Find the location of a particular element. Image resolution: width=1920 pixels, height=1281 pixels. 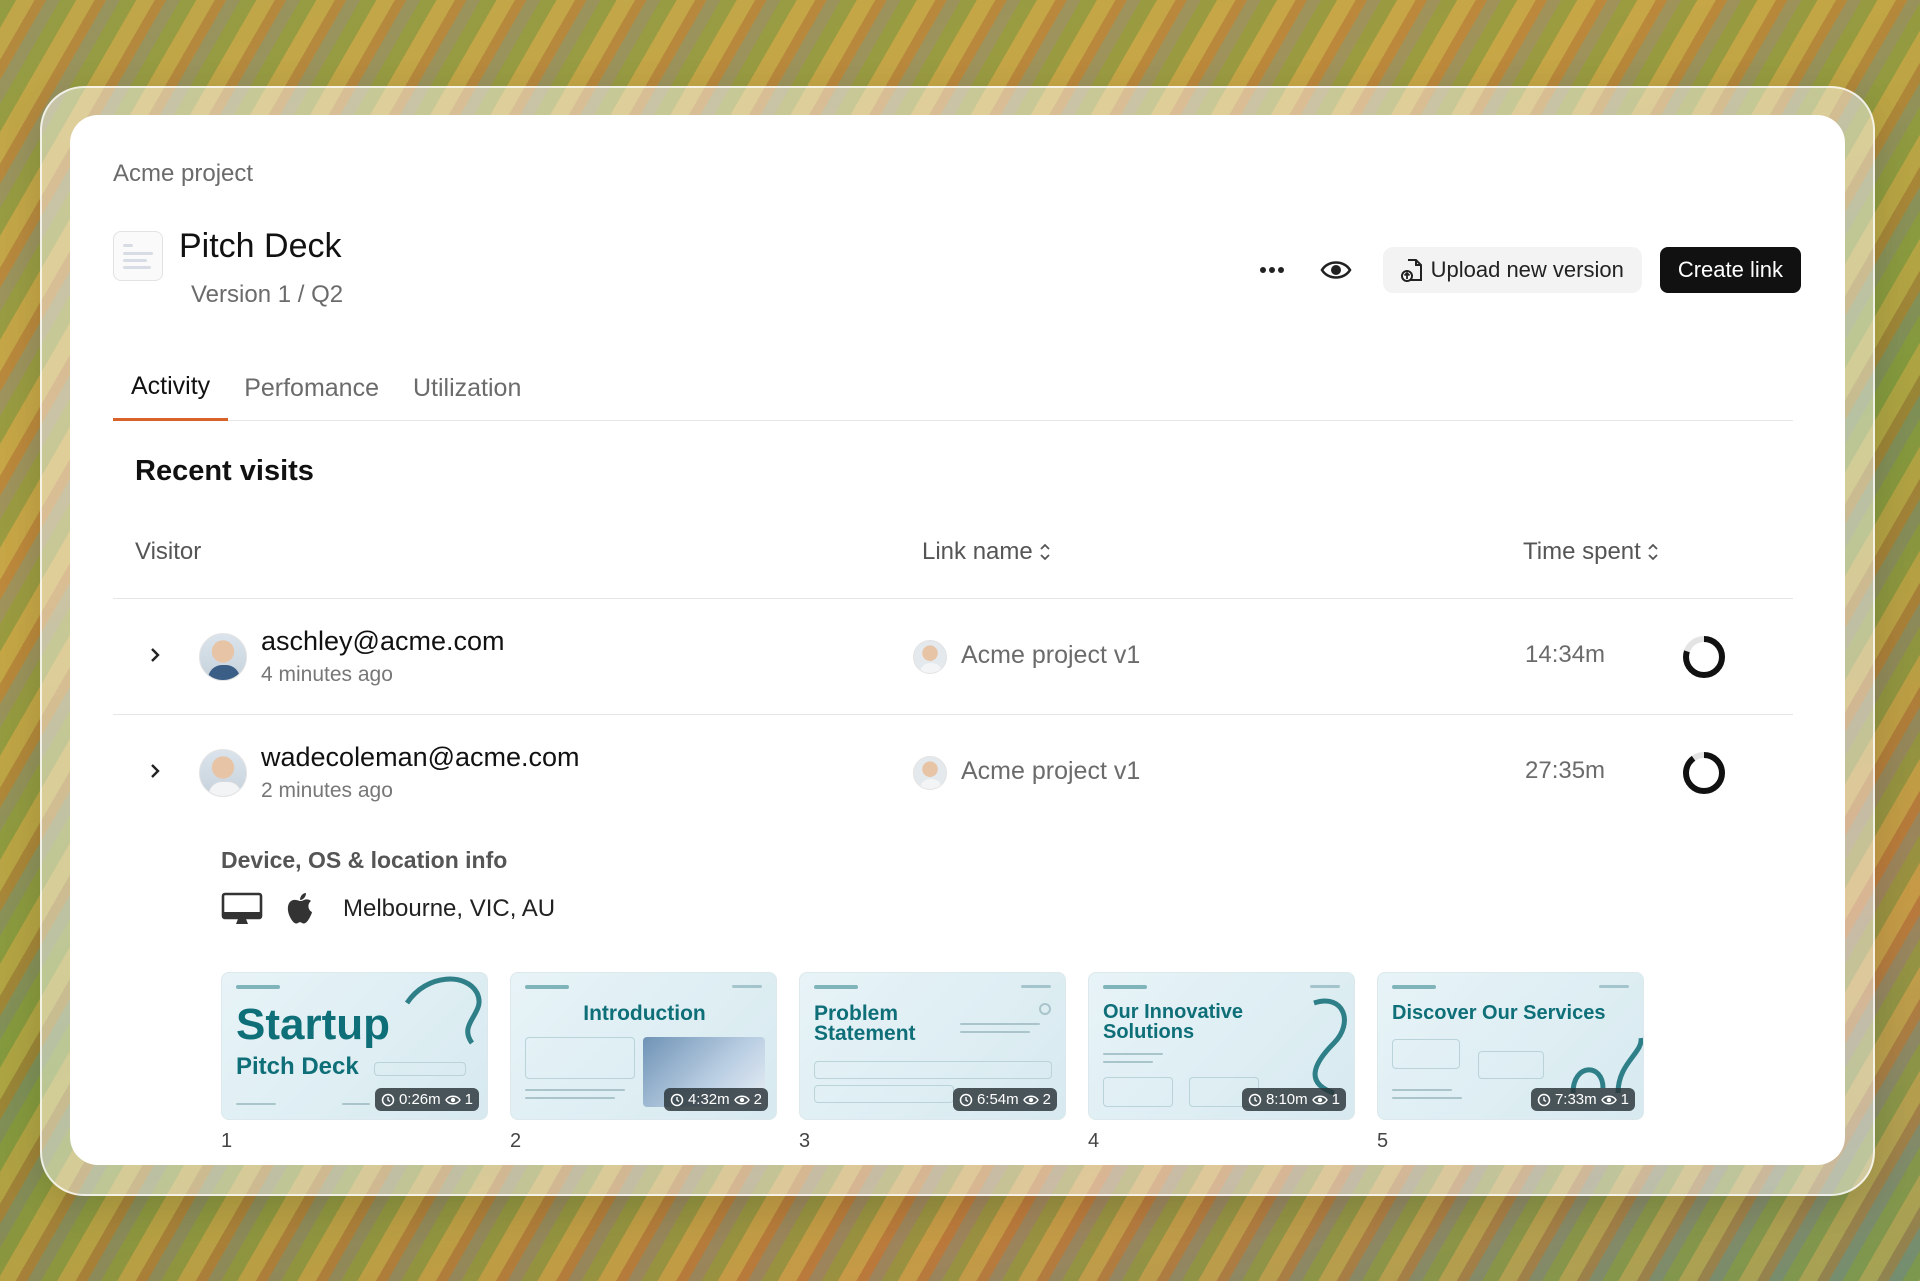

slide-title: Startup is located at coordinates (313, 1024).